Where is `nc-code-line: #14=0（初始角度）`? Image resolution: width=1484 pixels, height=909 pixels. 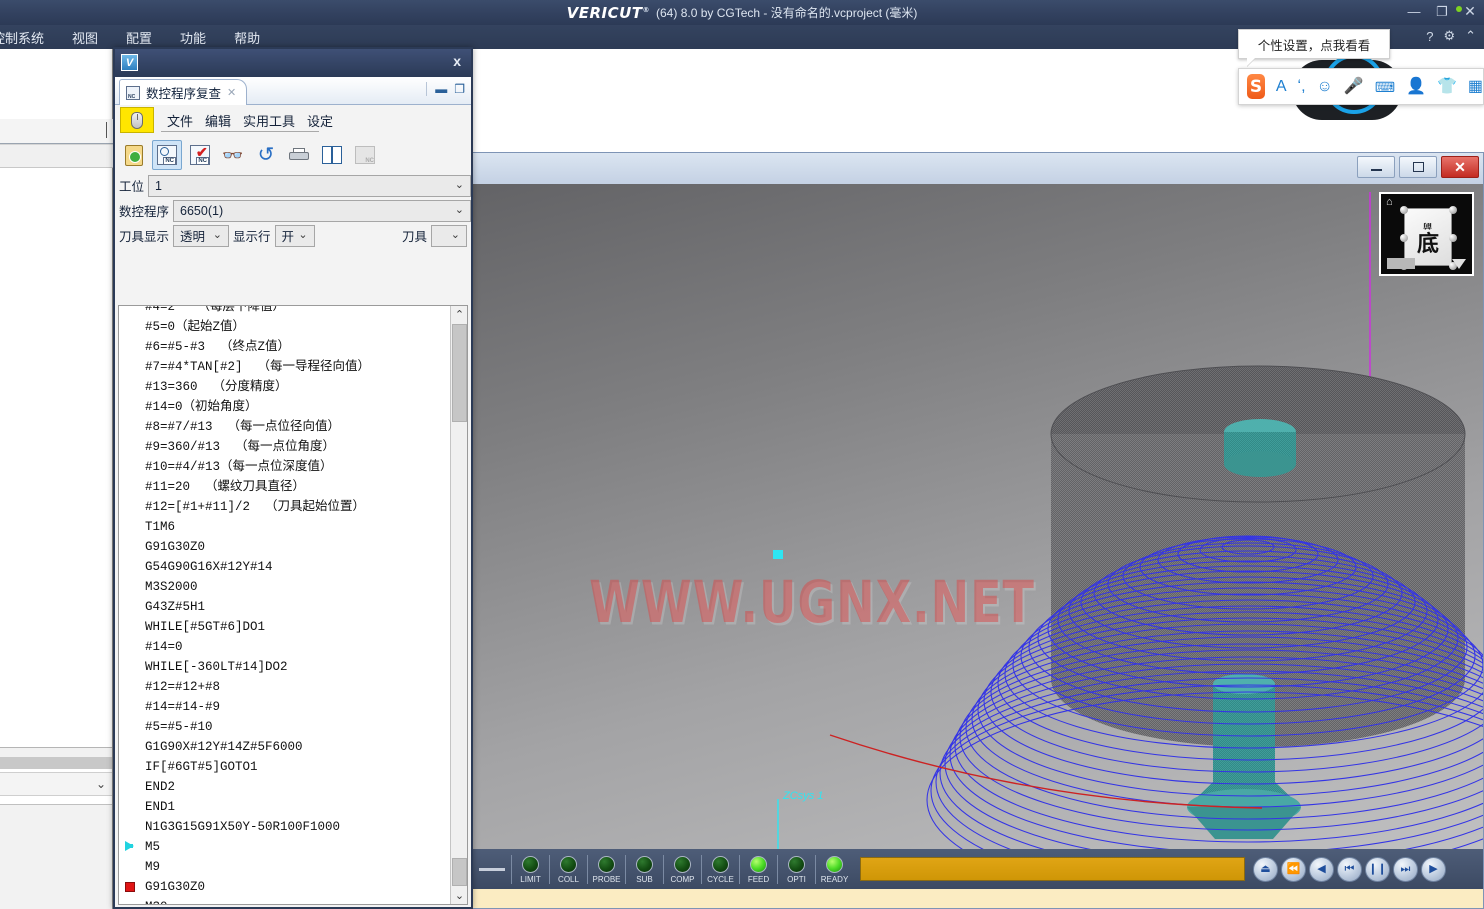
nc-code-line: #14=0（初始角度） is located at coordinates (284, 407).